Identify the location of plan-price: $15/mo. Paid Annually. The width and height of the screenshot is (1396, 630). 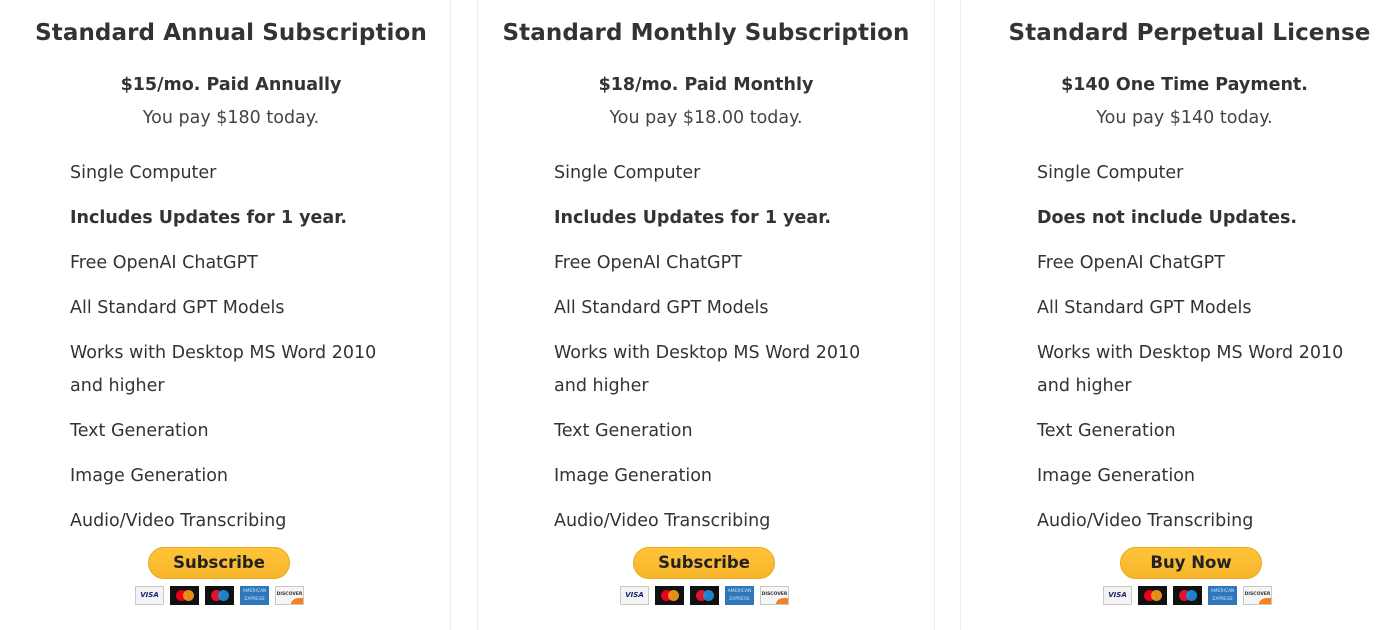
(231, 85).